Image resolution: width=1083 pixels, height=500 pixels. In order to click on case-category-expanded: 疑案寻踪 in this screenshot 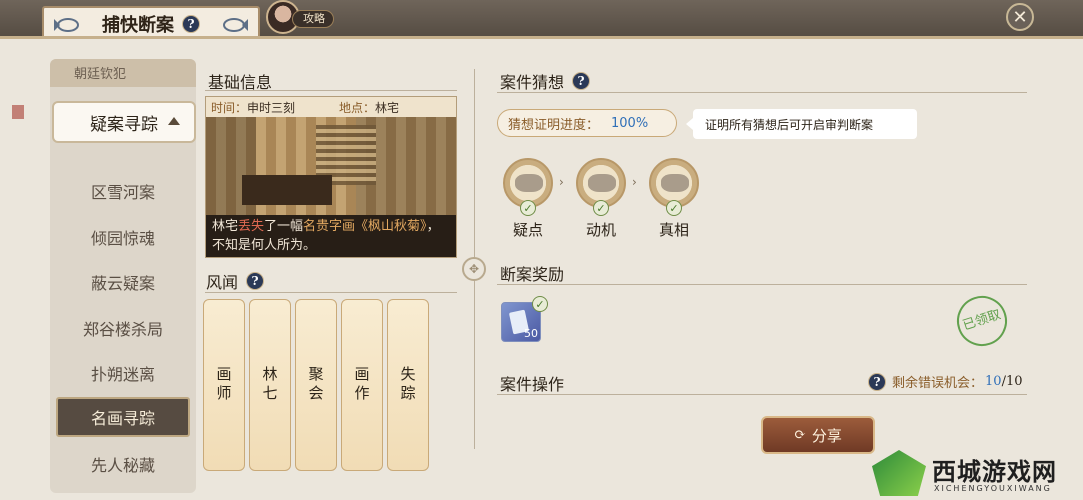, I will do `click(124, 122)`.